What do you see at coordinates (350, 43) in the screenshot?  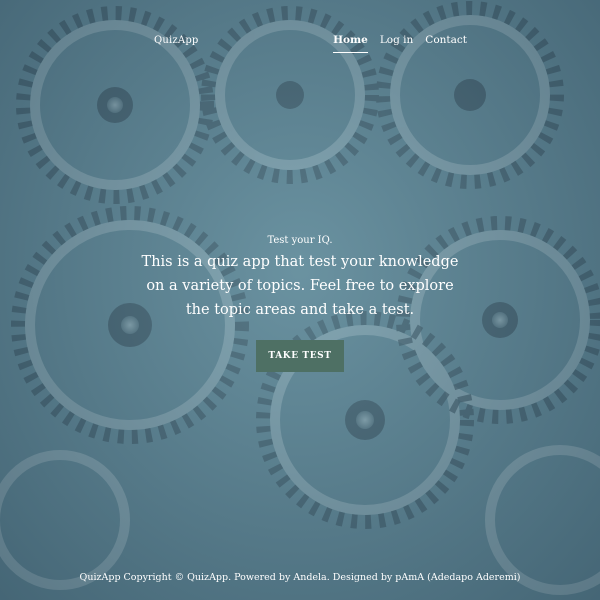 I see `nav-home-link: Home` at bounding box center [350, 43].